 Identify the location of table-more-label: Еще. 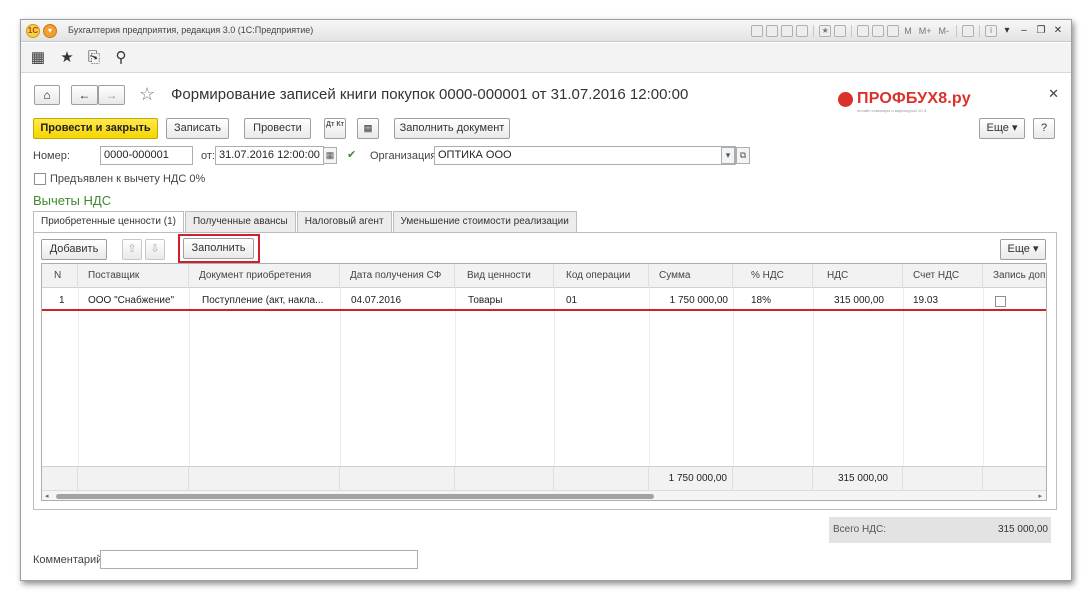
(1018, 249).